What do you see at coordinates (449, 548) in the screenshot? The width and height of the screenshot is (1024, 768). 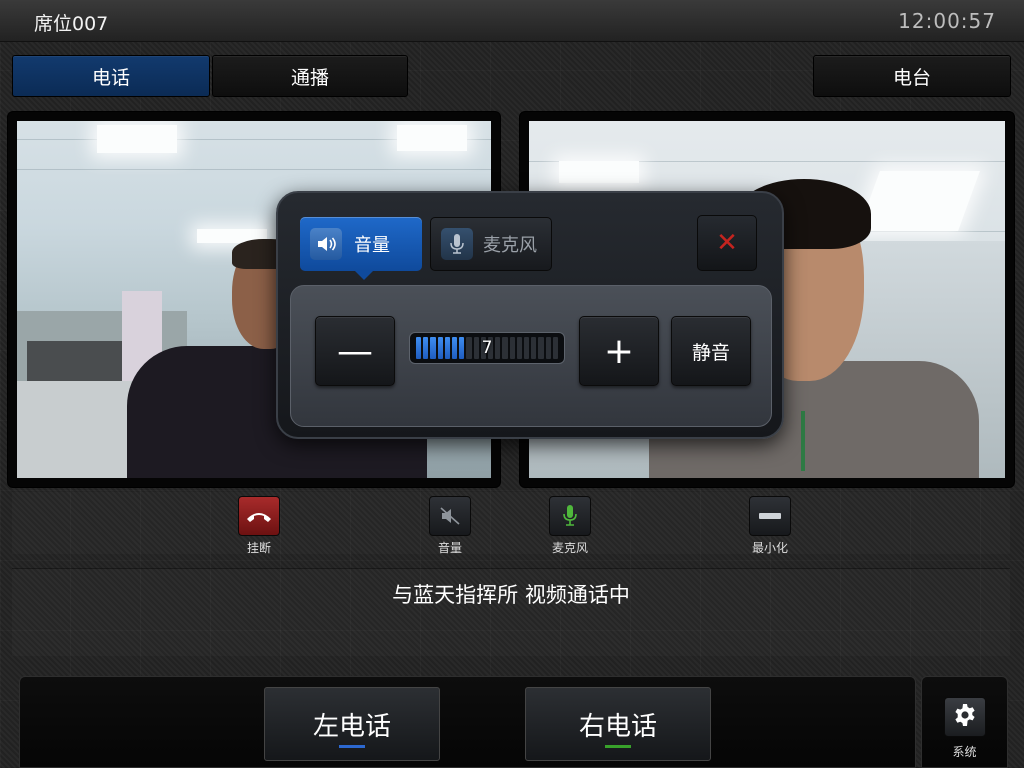 I see `volume-label: 音量` at bounding box center [449, 548].